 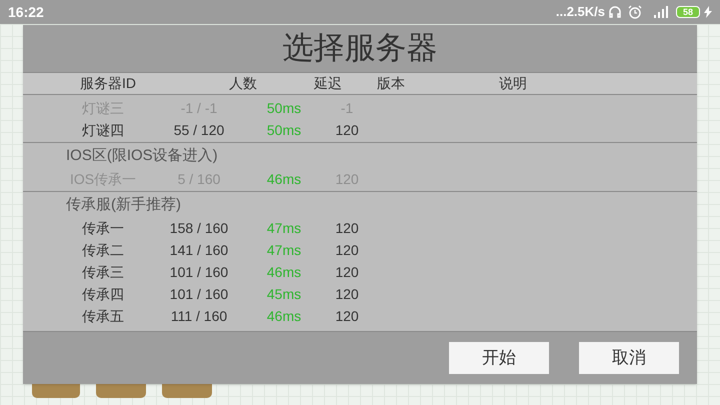 I want to click on player-count: 141 / 160, so click(x=199, y=250).